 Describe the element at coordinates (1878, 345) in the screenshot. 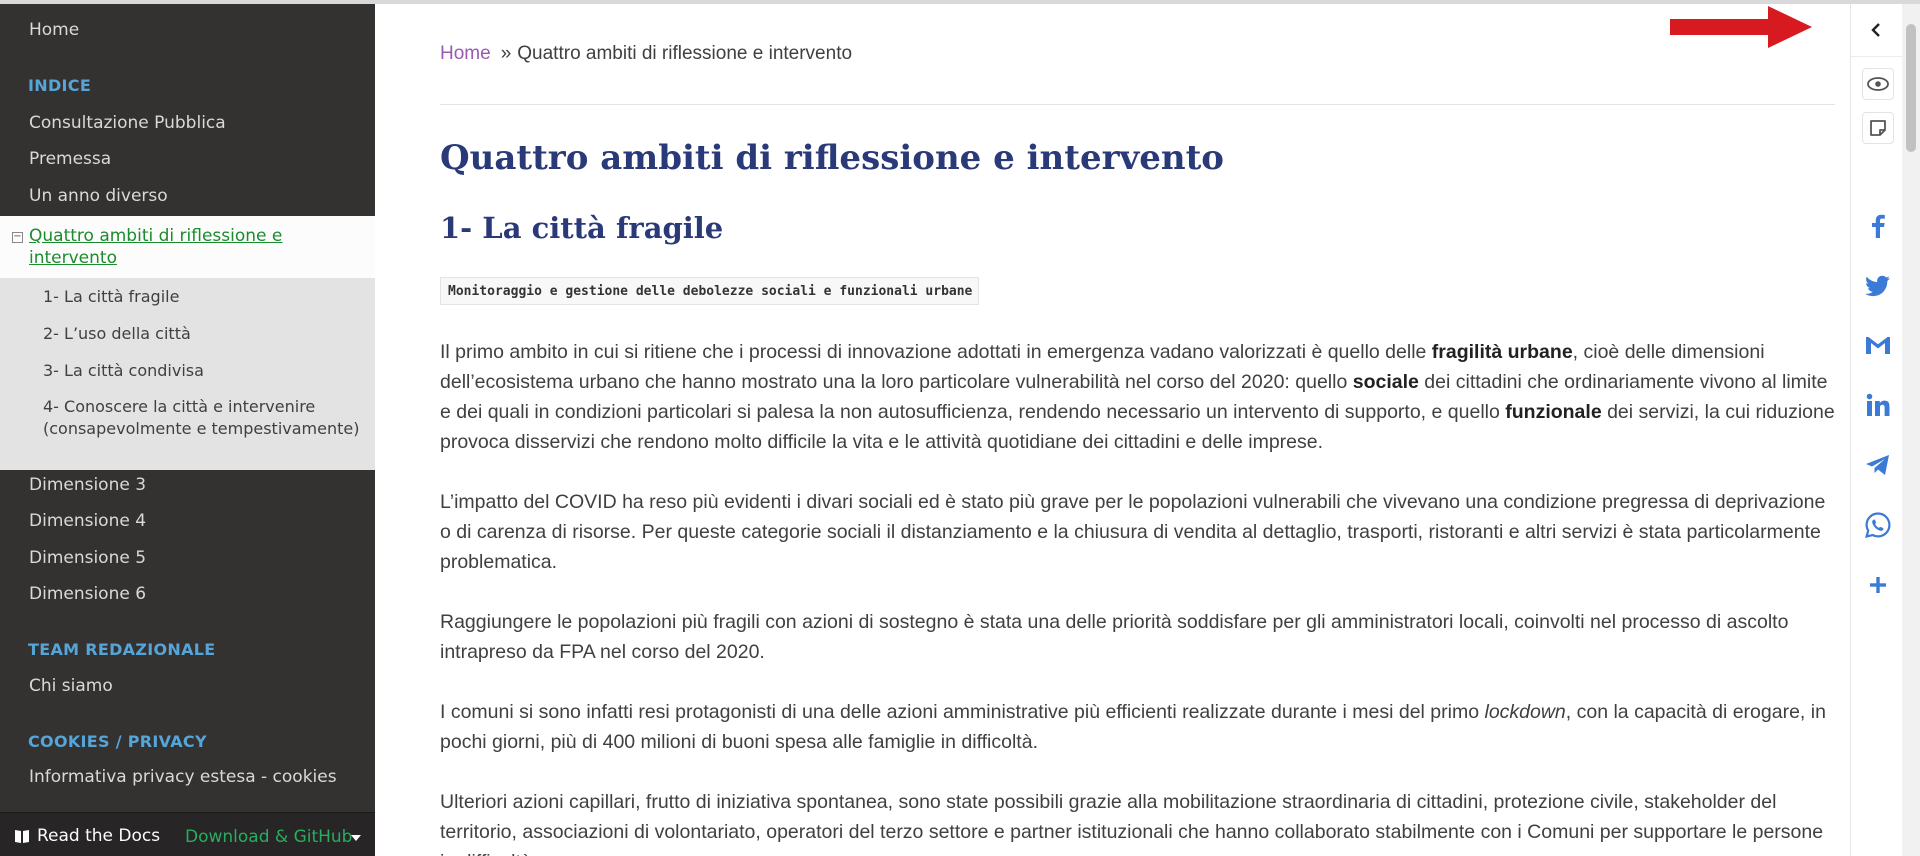

I see `gmail-icon` at that location.